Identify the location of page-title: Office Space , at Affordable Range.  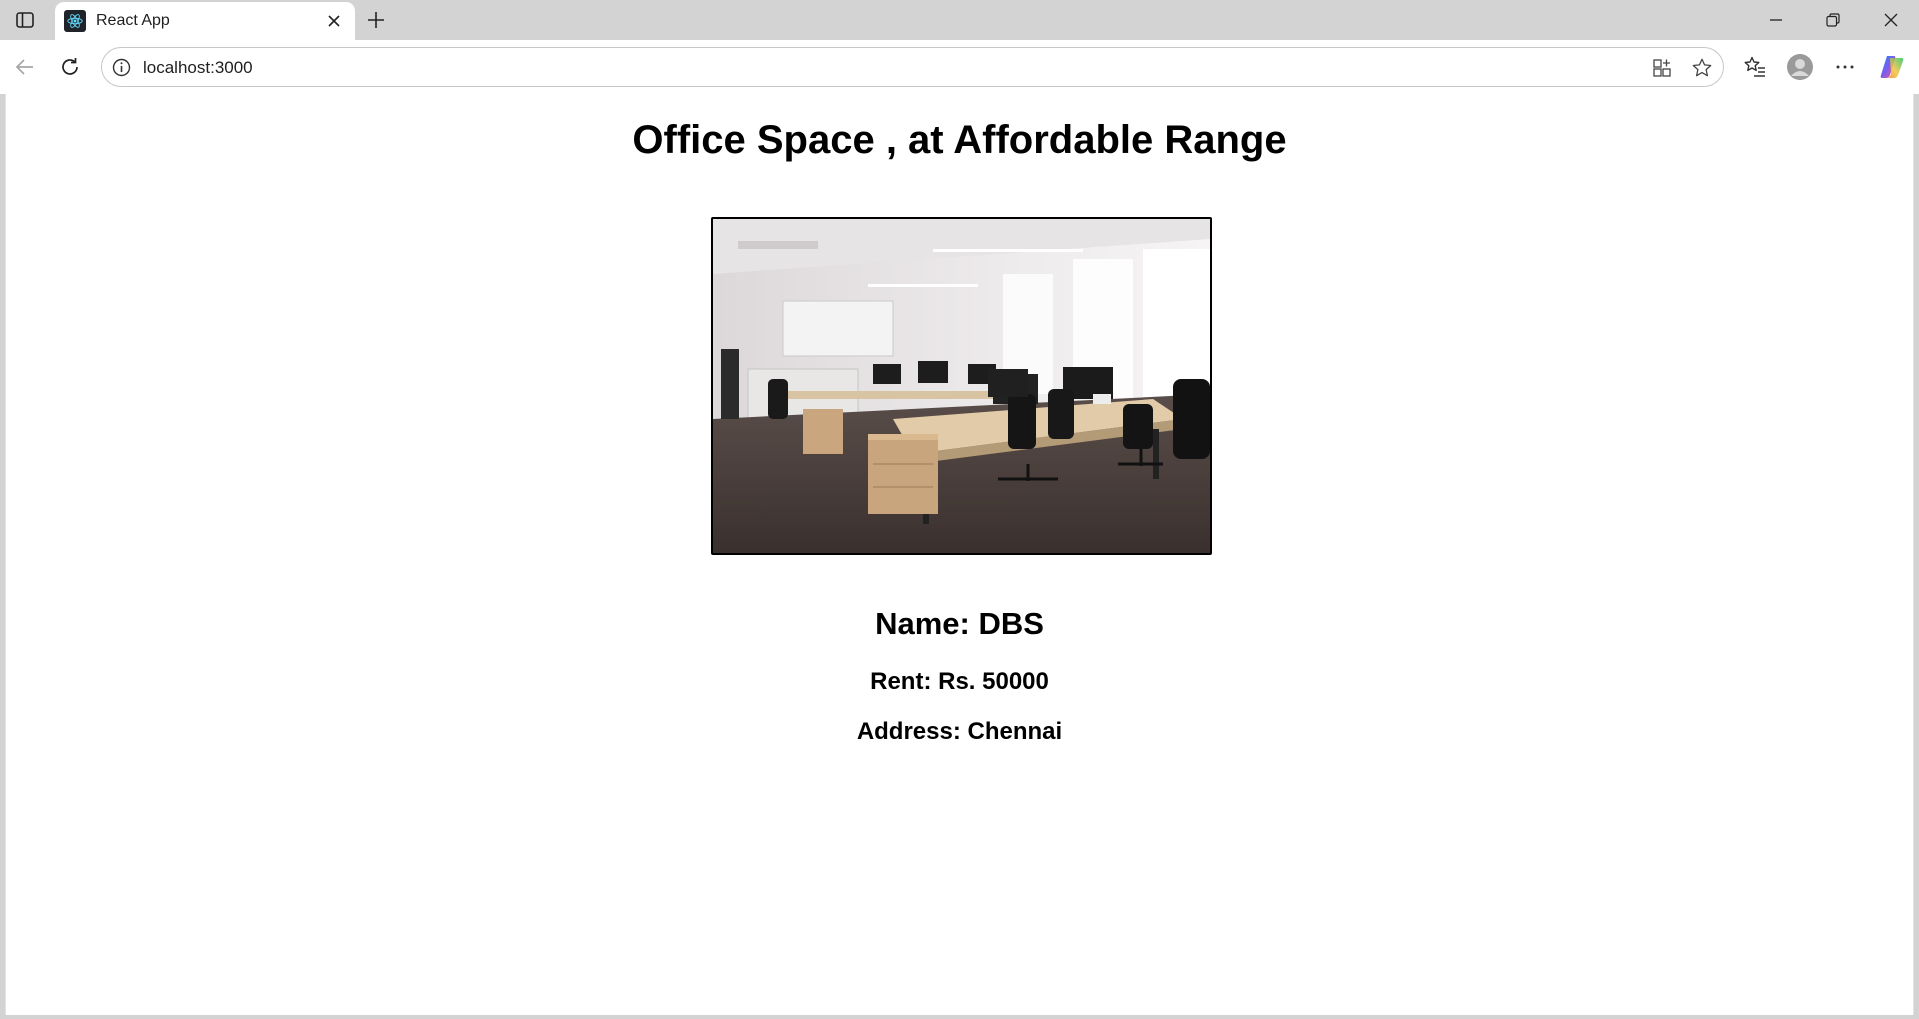
(959, 140).